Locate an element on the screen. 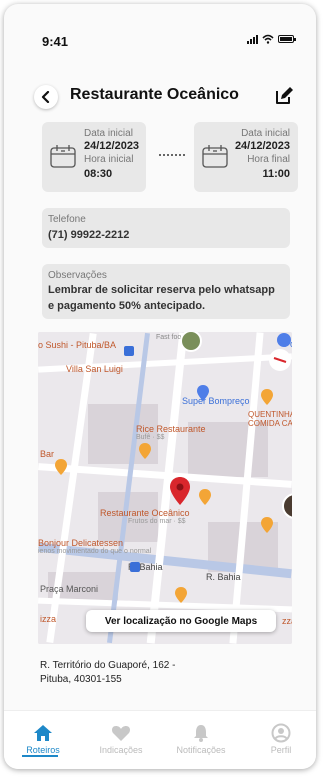 This screenshot has width=324, height=779. start-date-label: Data inicial is located at coordinates (108, 133).